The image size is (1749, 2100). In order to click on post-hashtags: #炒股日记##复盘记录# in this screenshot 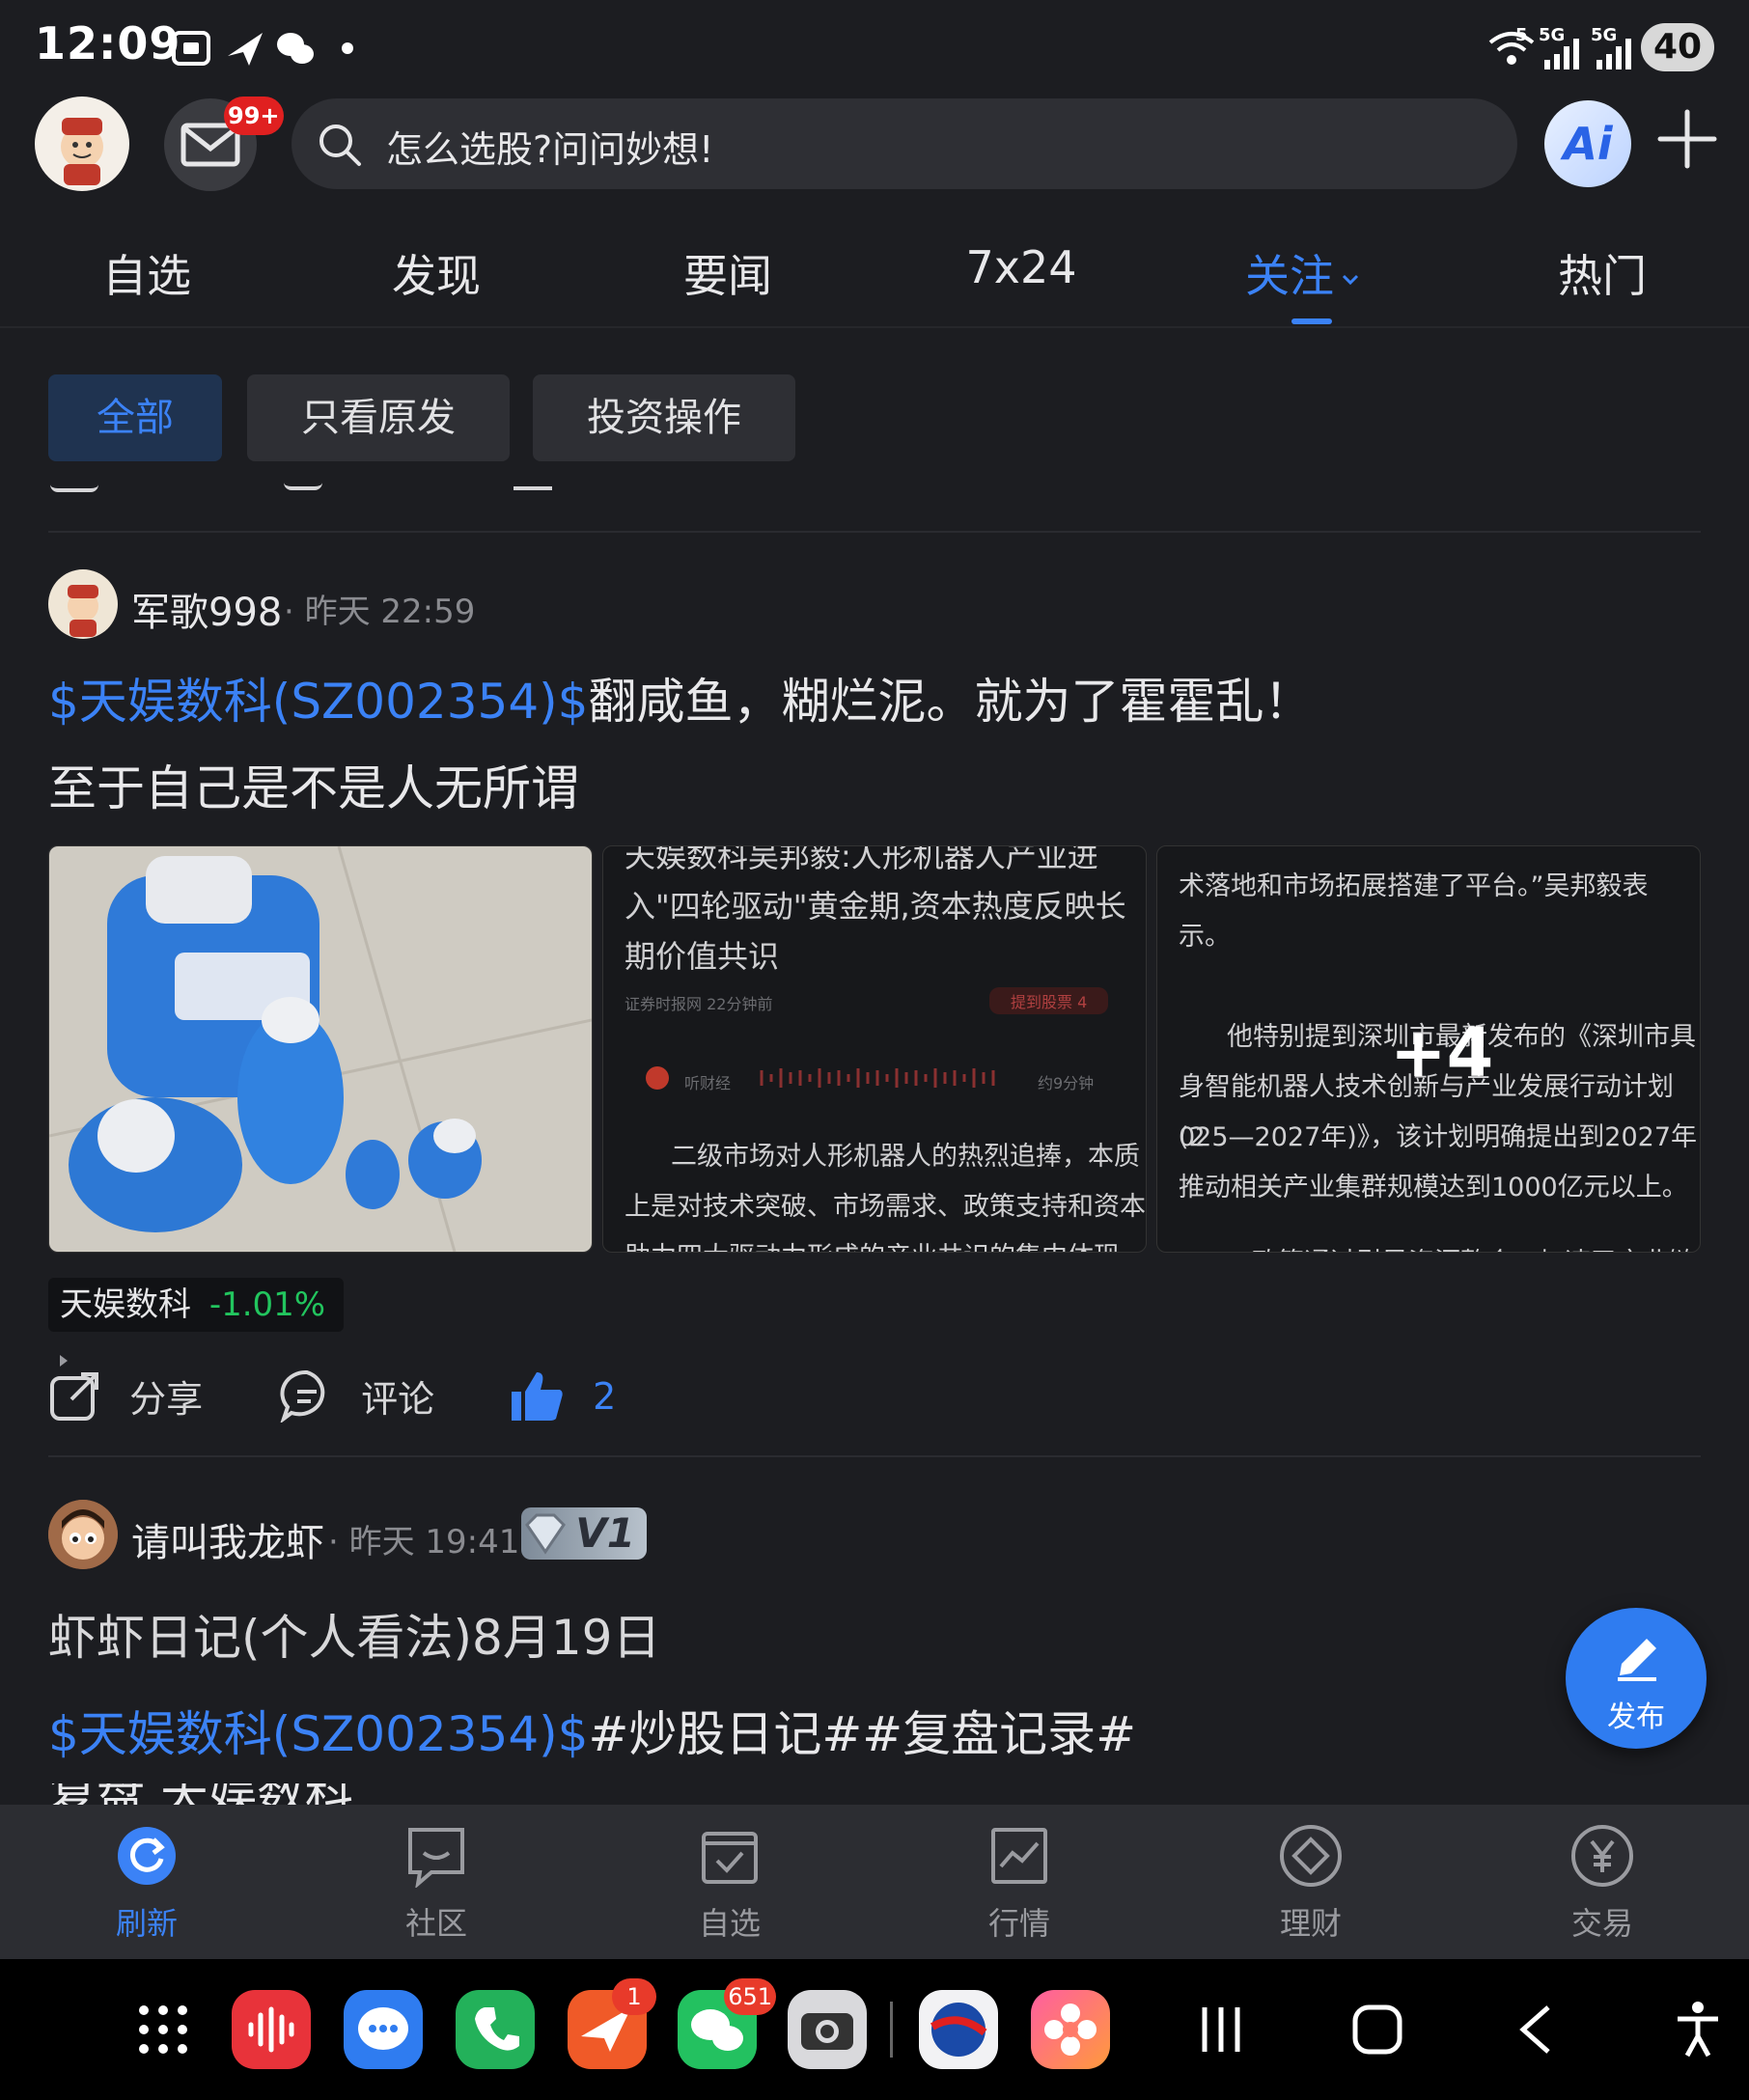, I will do `click(863, 1734)`.